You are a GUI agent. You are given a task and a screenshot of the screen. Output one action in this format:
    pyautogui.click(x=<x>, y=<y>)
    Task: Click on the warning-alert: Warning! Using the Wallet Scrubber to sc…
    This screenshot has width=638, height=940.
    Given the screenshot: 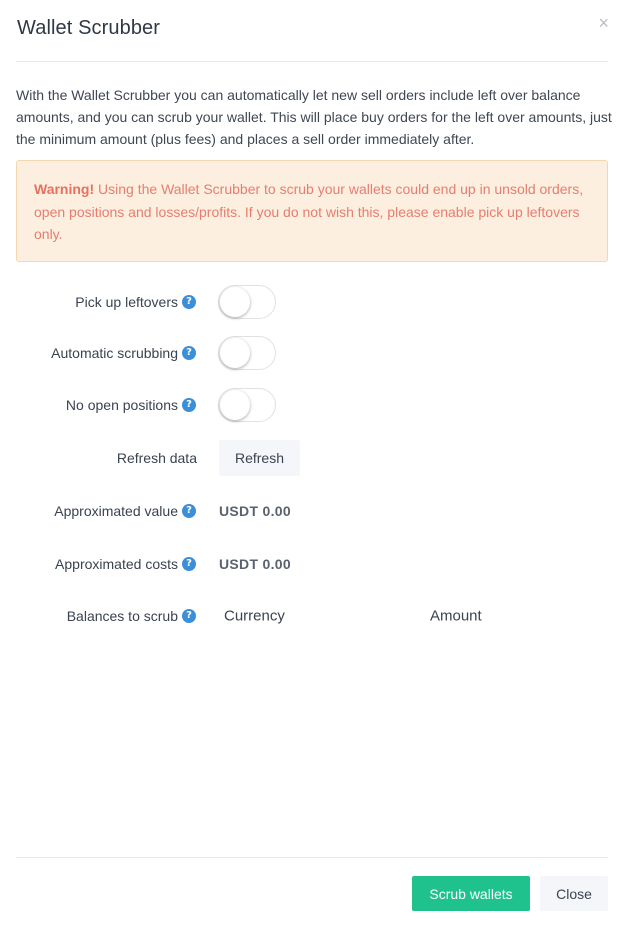 What is the action you would take?
    pyautogui.click(x=312, y=211)
    